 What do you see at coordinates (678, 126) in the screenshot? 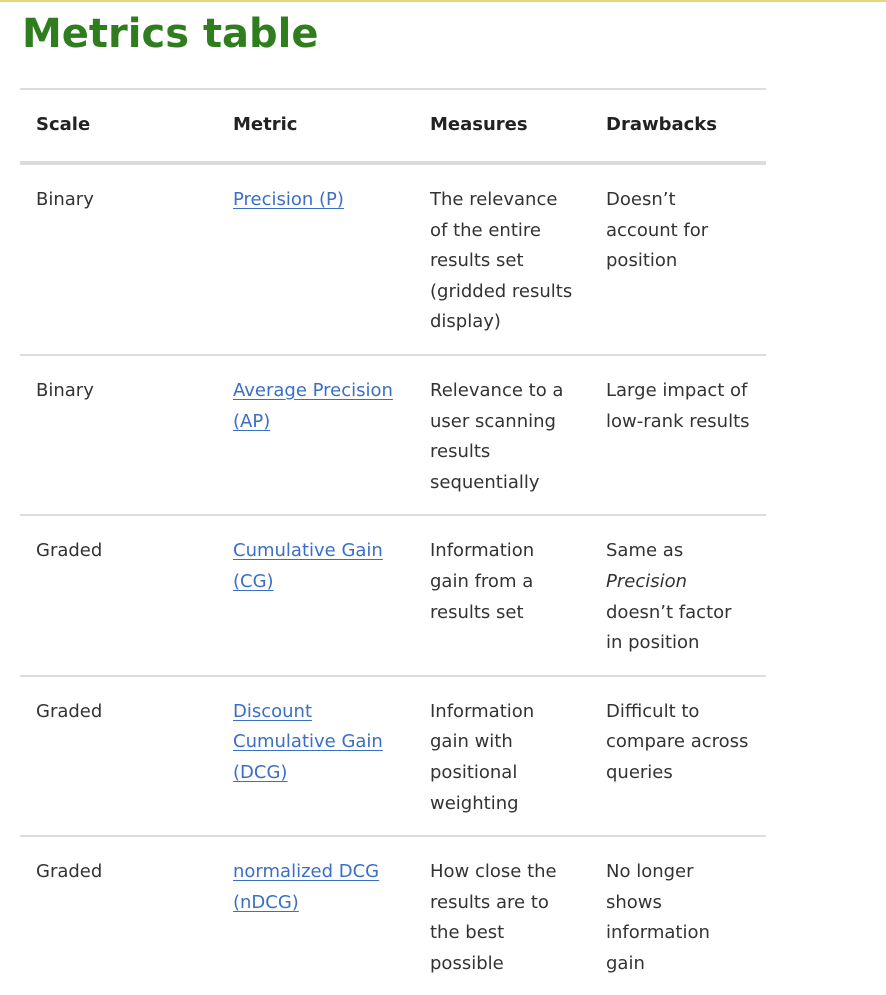
I see `header-drawbacks: Drawbacks` at bounding box center [678, 126].